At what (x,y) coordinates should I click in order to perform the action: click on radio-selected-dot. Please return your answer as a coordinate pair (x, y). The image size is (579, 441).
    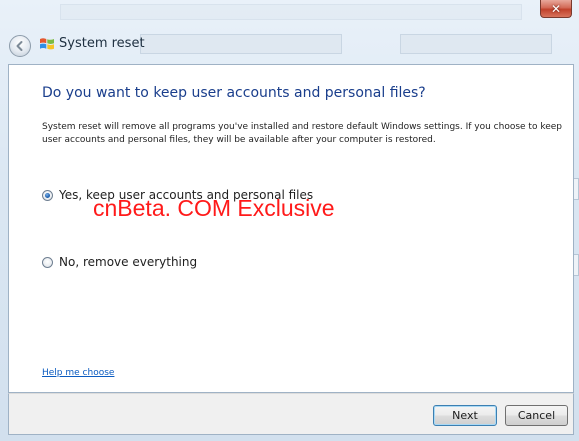
    Looking at the image, I should click on (47, 195).